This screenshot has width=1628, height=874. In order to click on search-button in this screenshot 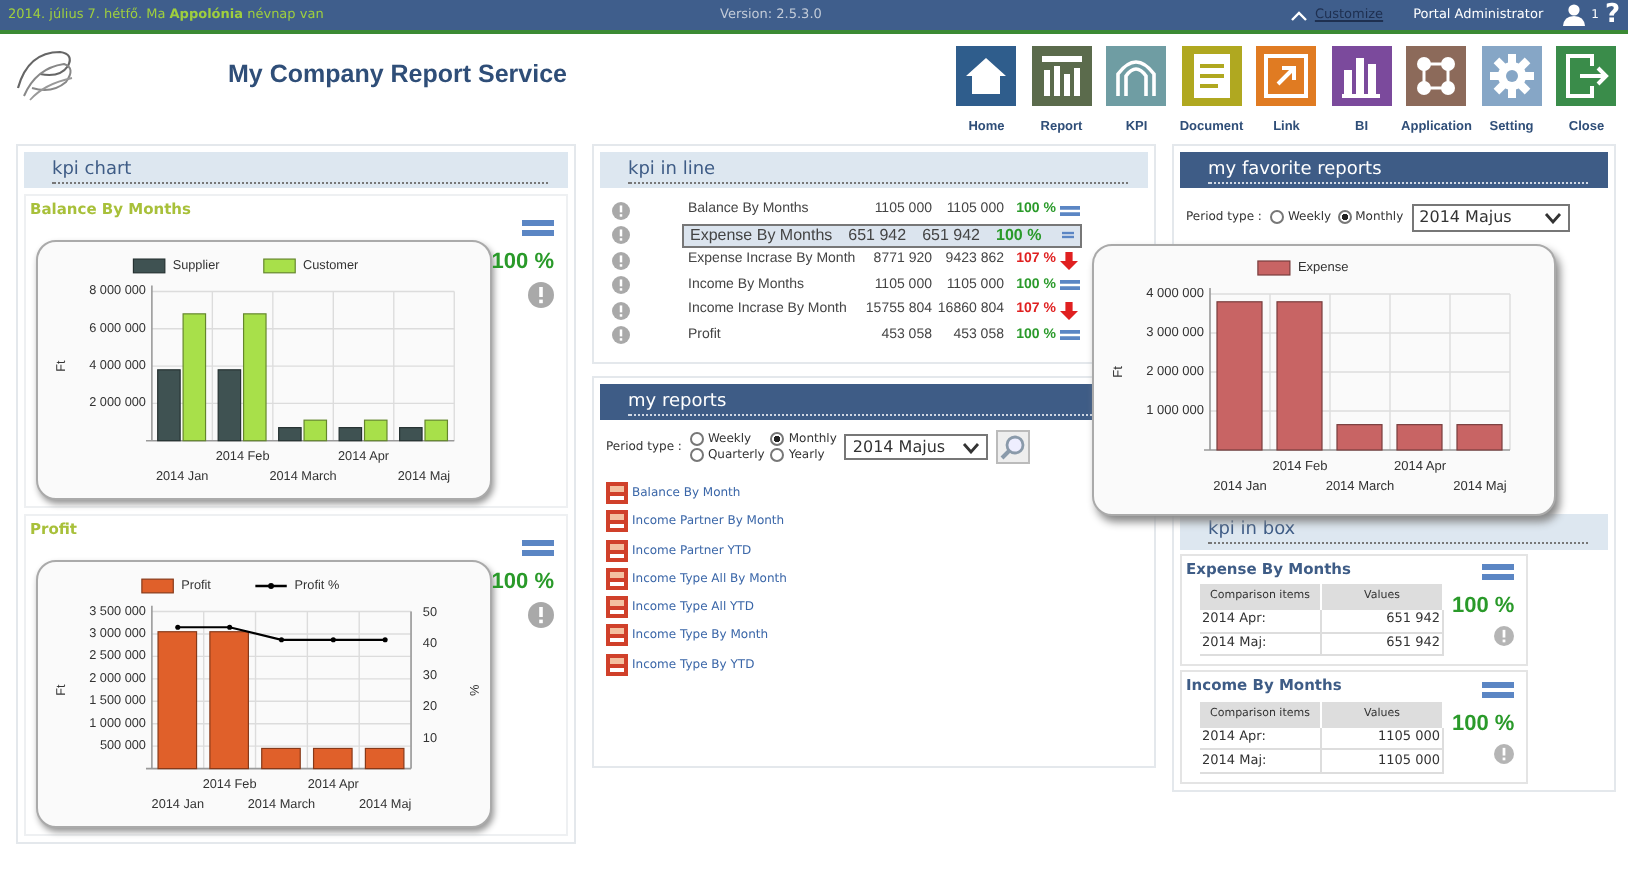, I will do `click(1012, 447)`.